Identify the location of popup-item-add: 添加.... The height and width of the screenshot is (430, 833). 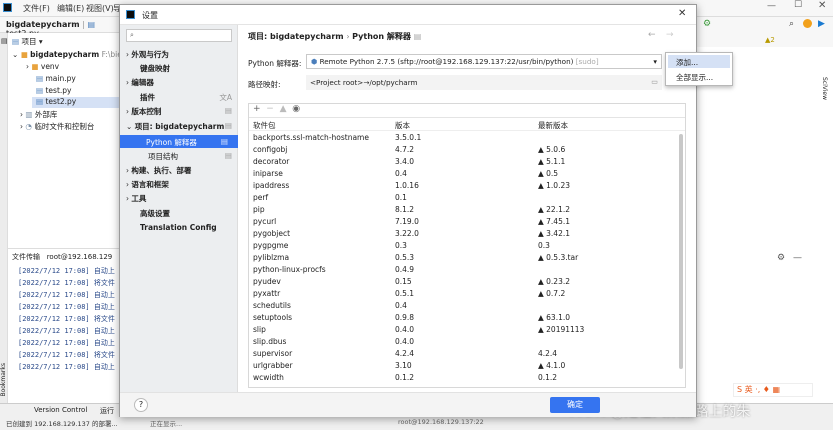
(699, 61).